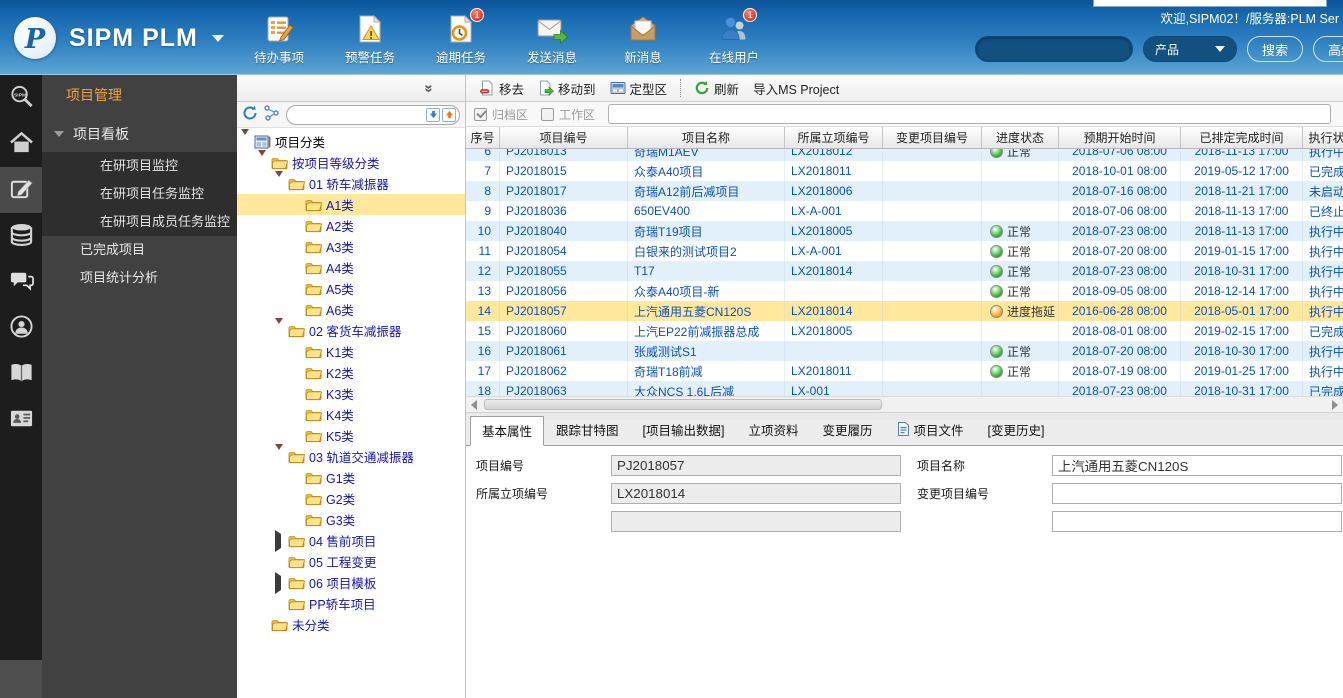 The width and height of the screenshot is (1343, 698). What do you see at coordinates (639, 88) in the screenshot?
I see `finalize-zone-button: 定型区` at bounding box center [639, 88].